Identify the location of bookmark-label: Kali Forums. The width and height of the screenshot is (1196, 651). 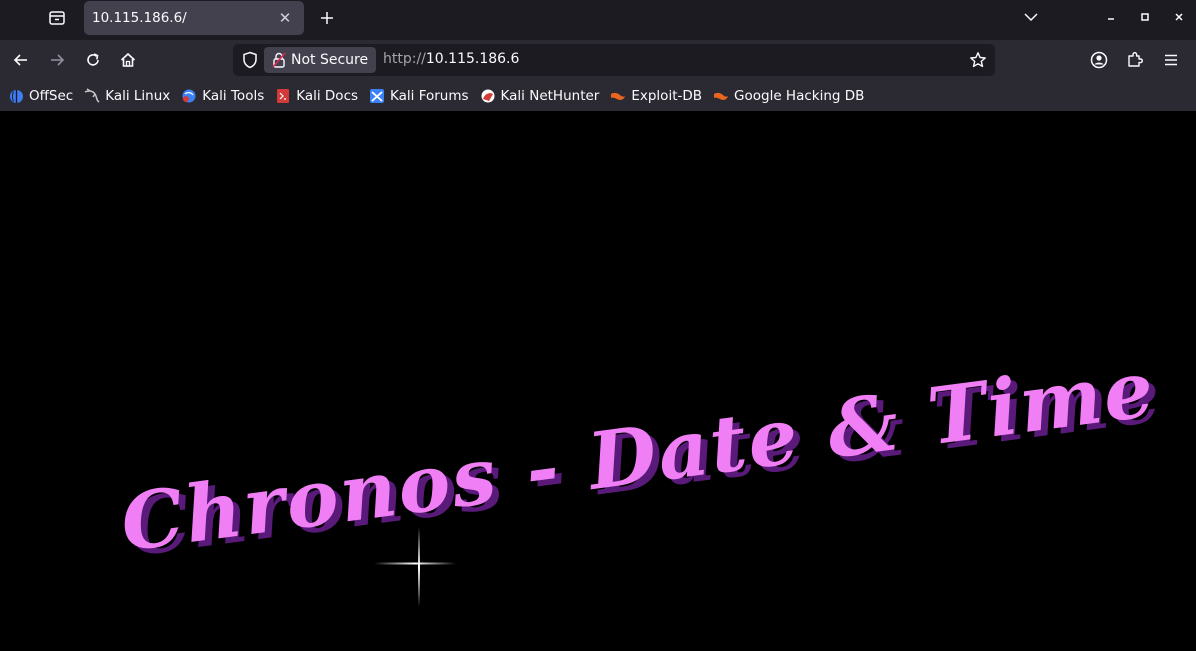
(429, 96).